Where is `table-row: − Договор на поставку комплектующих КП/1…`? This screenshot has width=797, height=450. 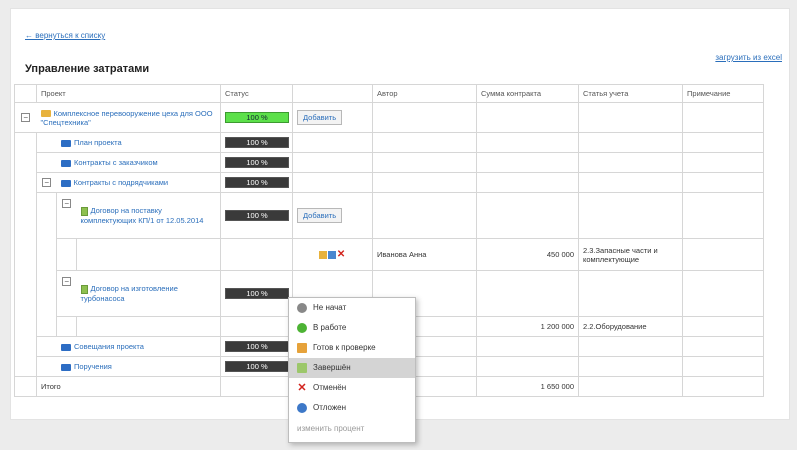 table-row: − Договор на поставку комплектующих КП/1… is located at coordinates (389, 215).